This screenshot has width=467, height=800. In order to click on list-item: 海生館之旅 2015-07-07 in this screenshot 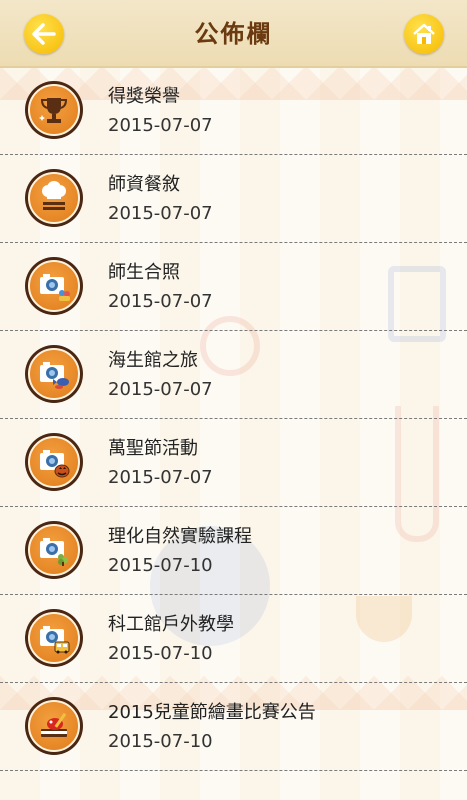, I will do `click(233, 375)`.